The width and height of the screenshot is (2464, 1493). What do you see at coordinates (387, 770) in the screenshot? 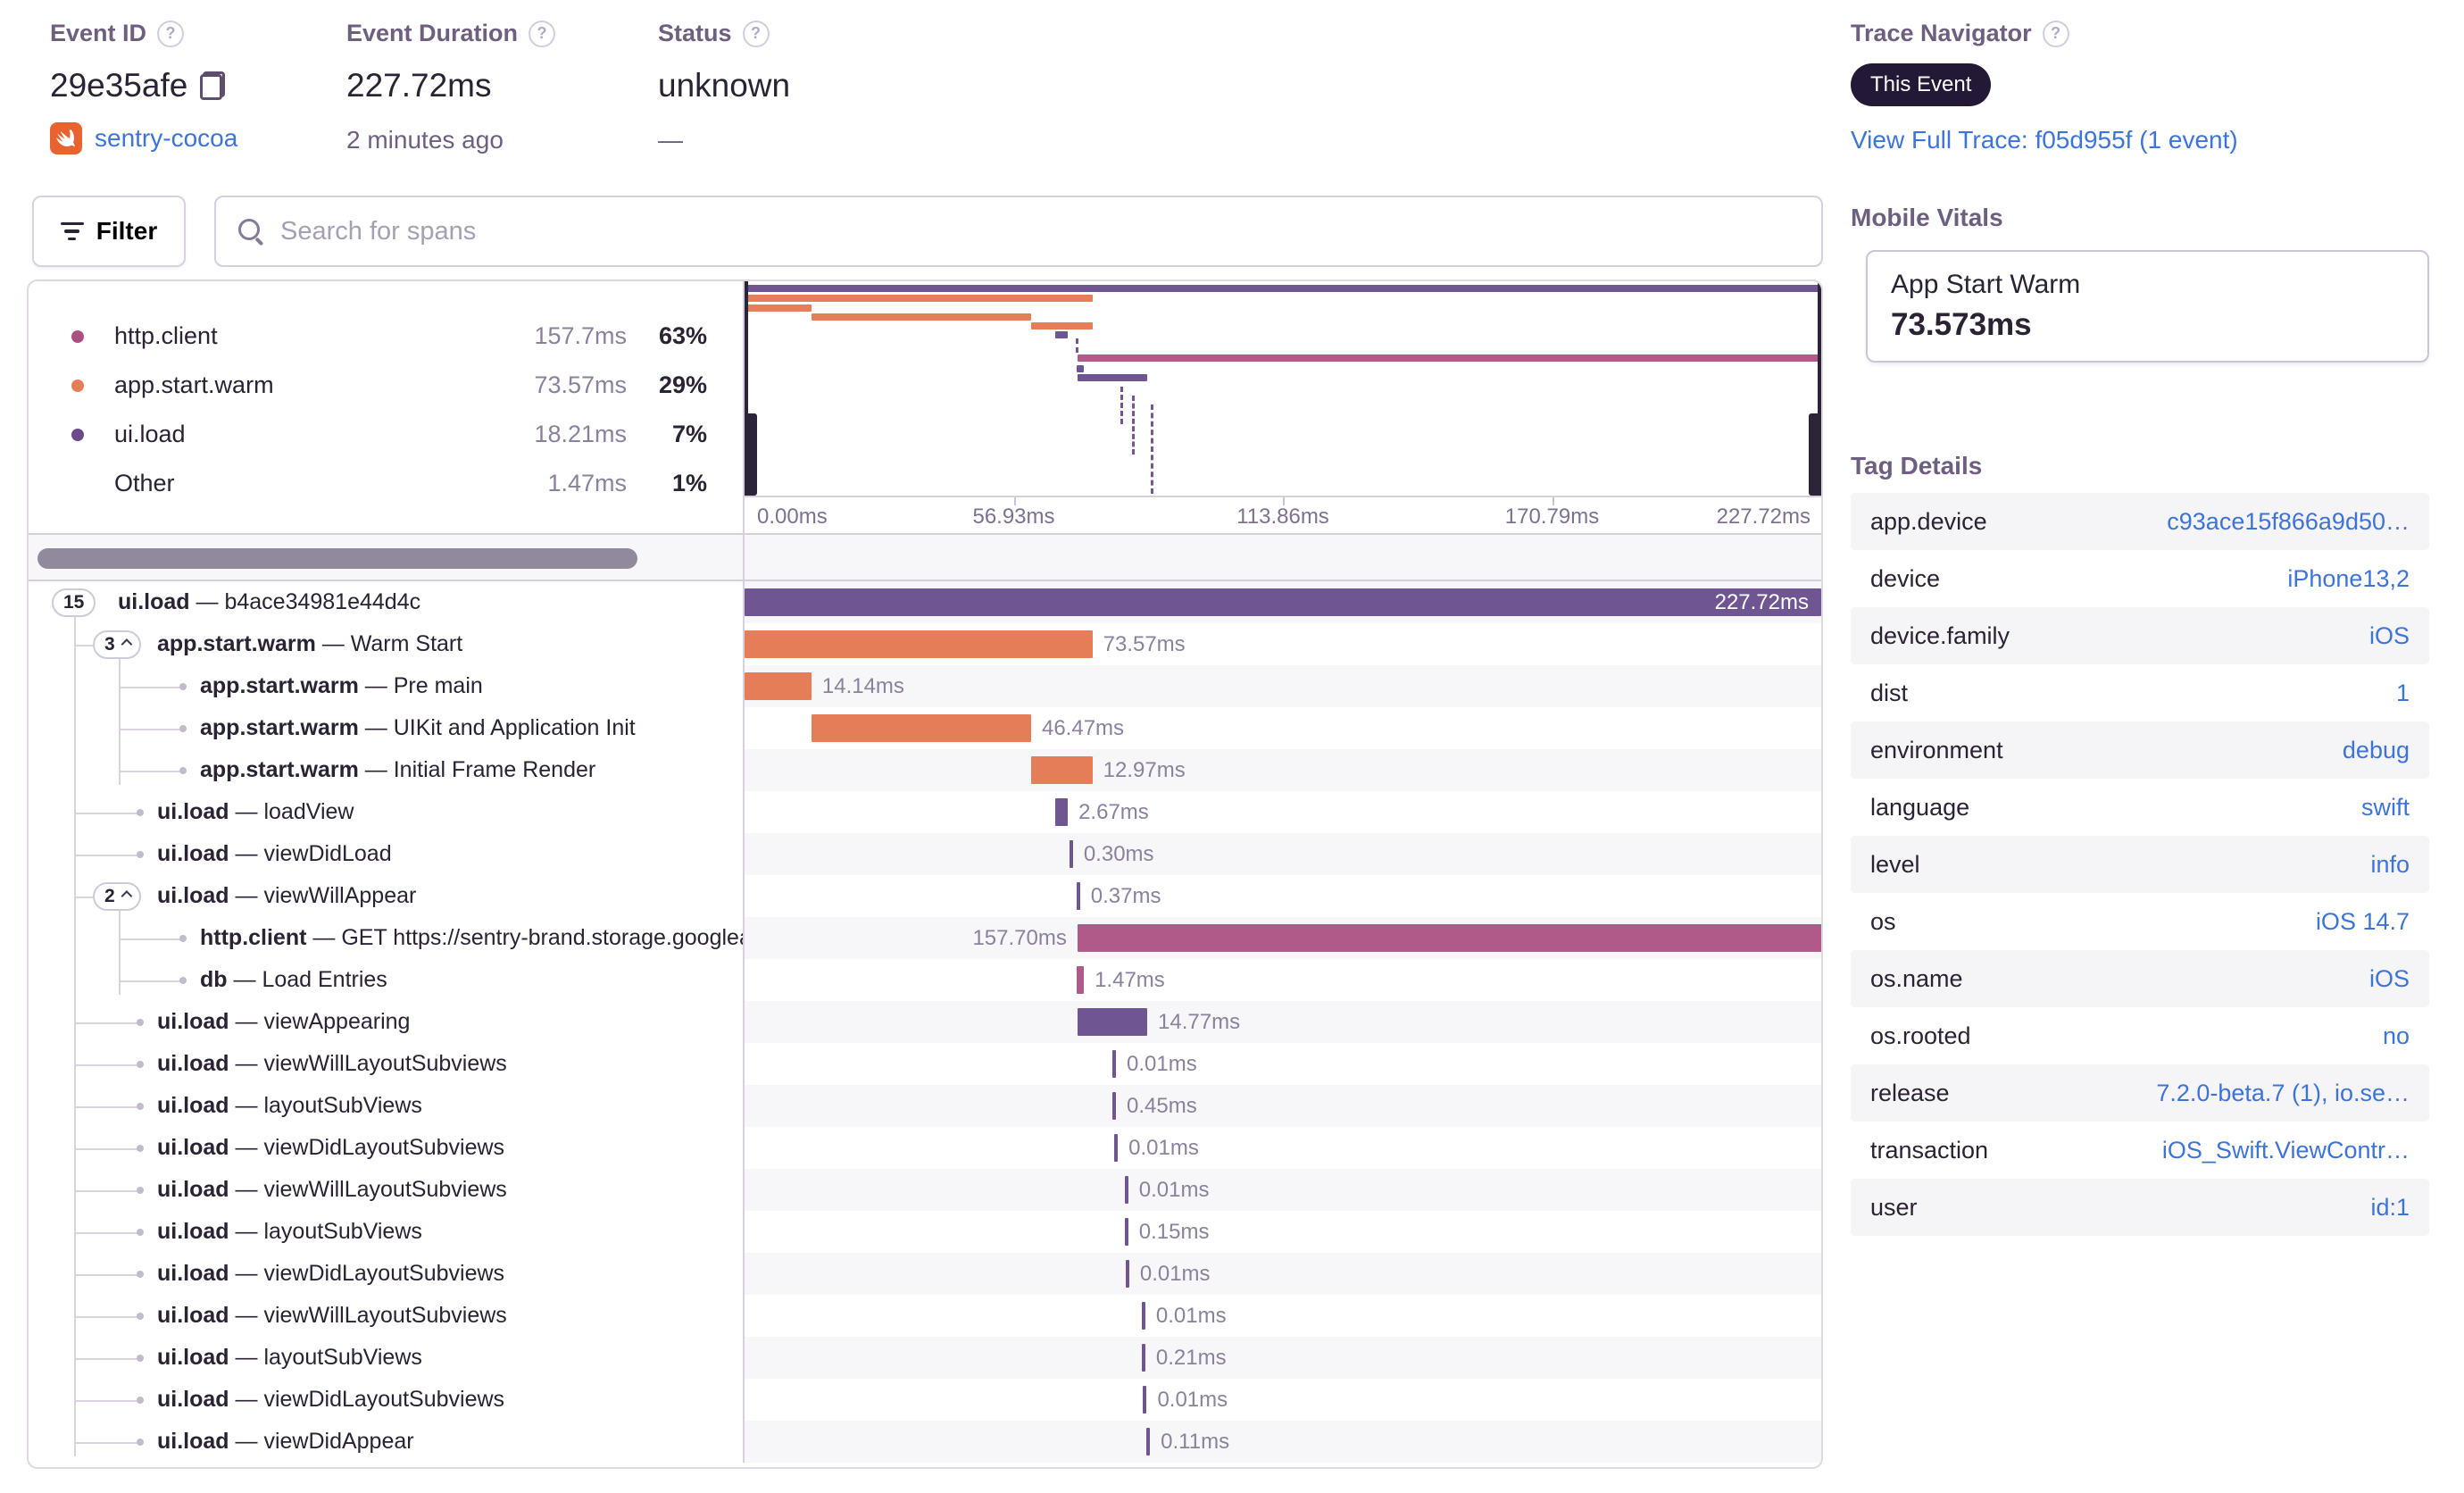
I see `span-tree-cell: app.start.warm — Initial Frame Render` at bounding box center [387, 770].